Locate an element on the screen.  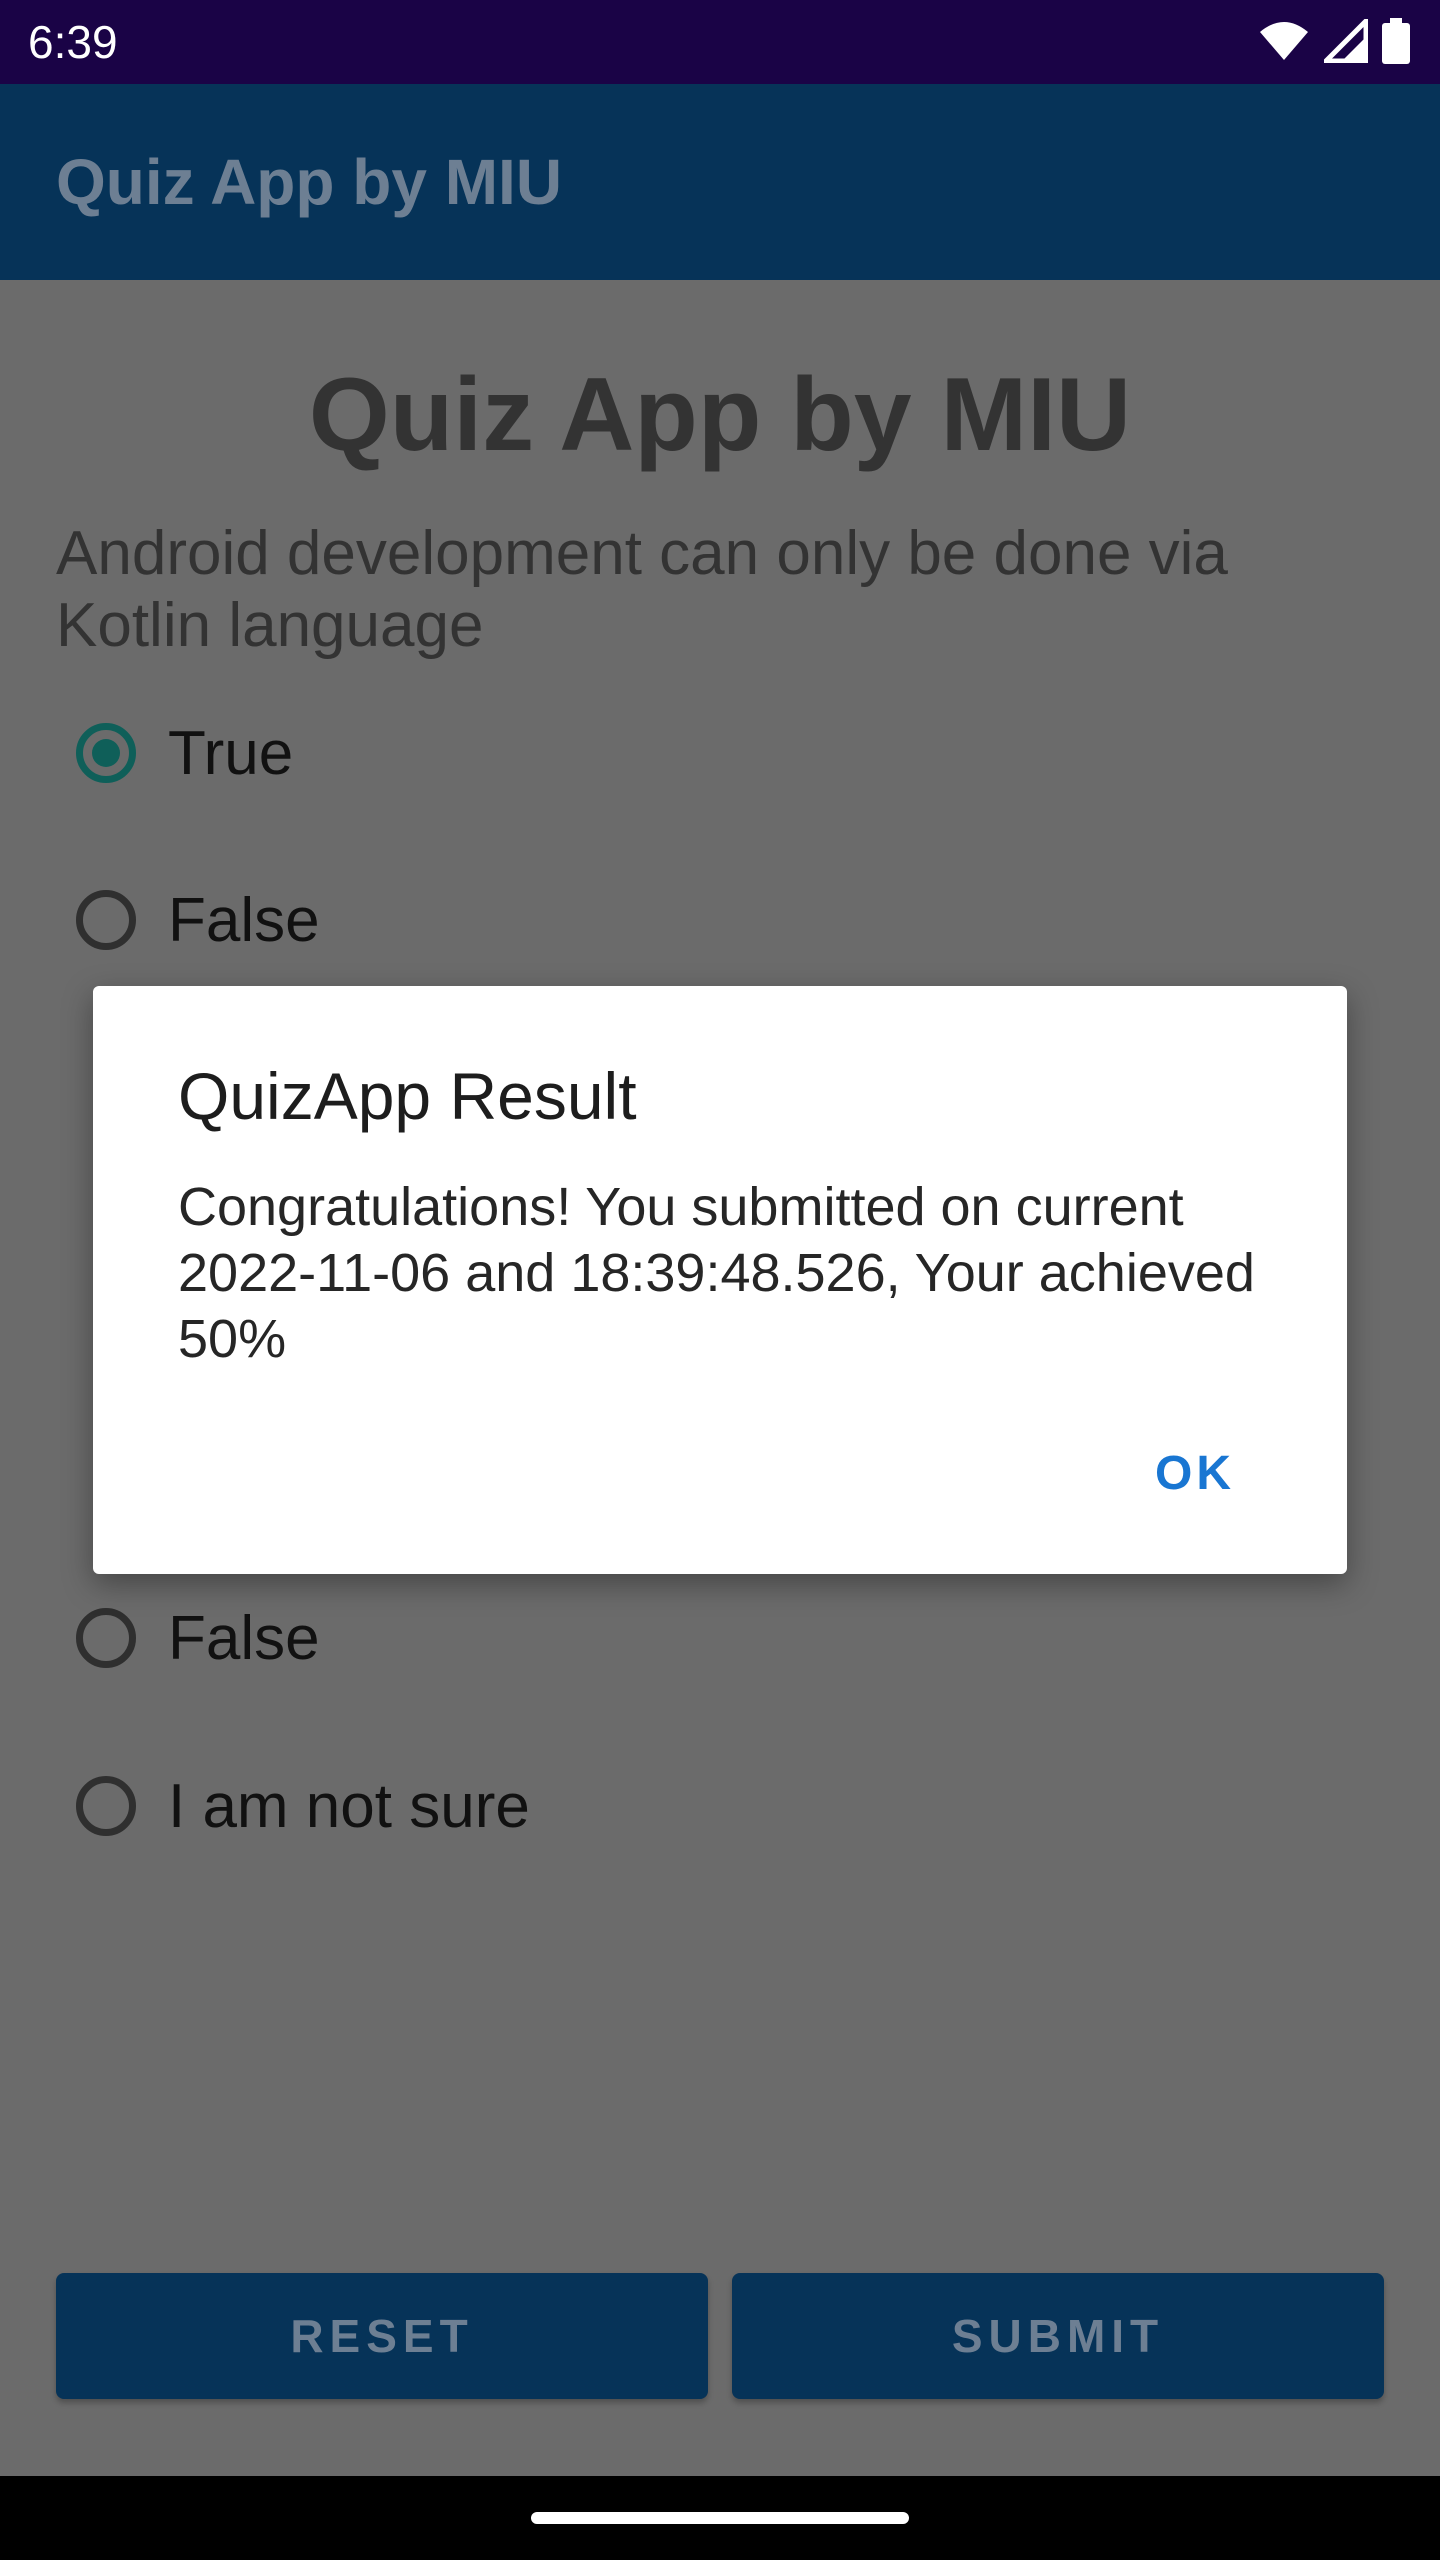
status-time: 6:39 is located at coordinates (73, 42).